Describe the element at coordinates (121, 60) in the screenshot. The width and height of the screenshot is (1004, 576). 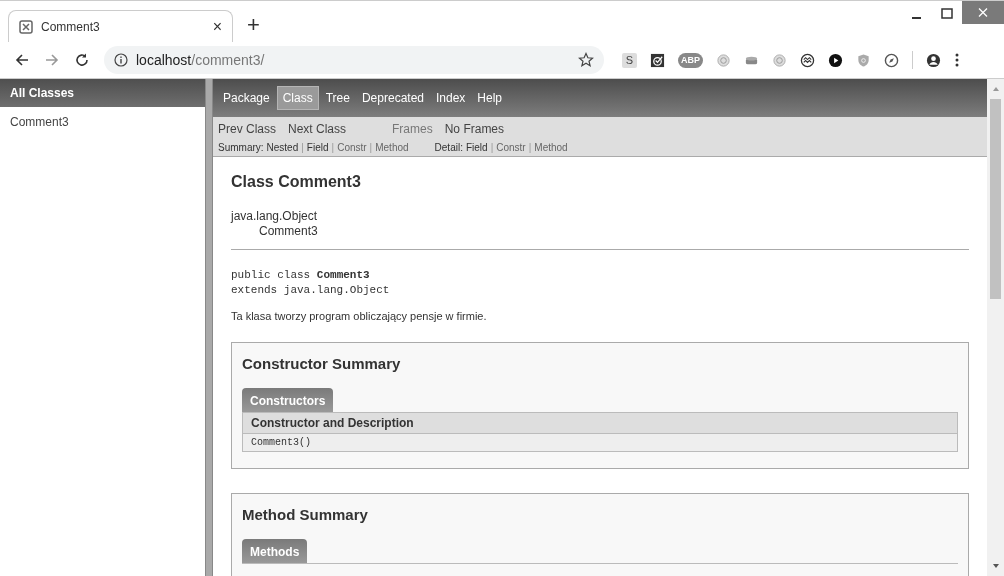
I see `info-icon` at that location.